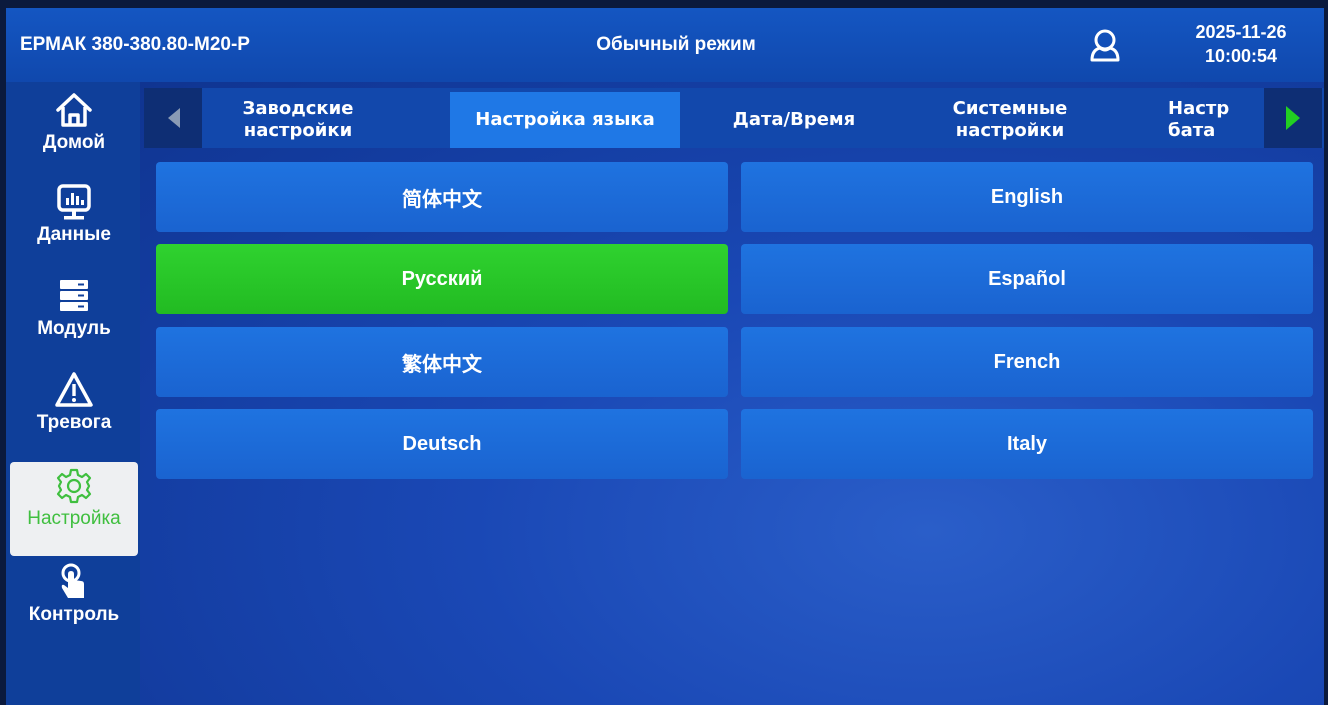 This screenshot has width=1328, height=705. Describe the element at coordinates (1241, 32) in the screenshot. I see `date-text: 2025-11-26` at that location.